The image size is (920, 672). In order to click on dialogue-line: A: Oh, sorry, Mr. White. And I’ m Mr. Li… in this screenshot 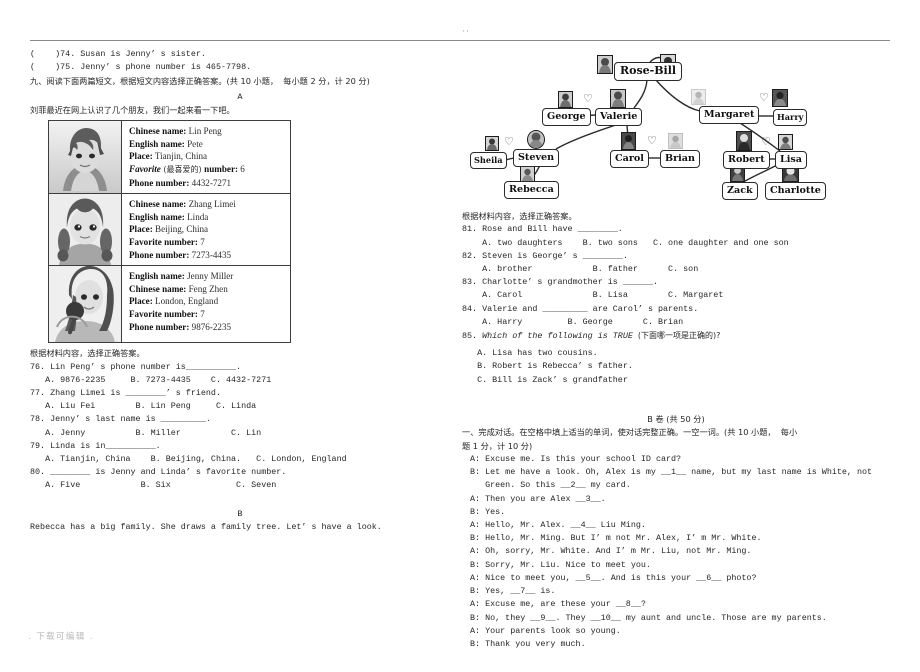, I will do `click(611, 551)`.